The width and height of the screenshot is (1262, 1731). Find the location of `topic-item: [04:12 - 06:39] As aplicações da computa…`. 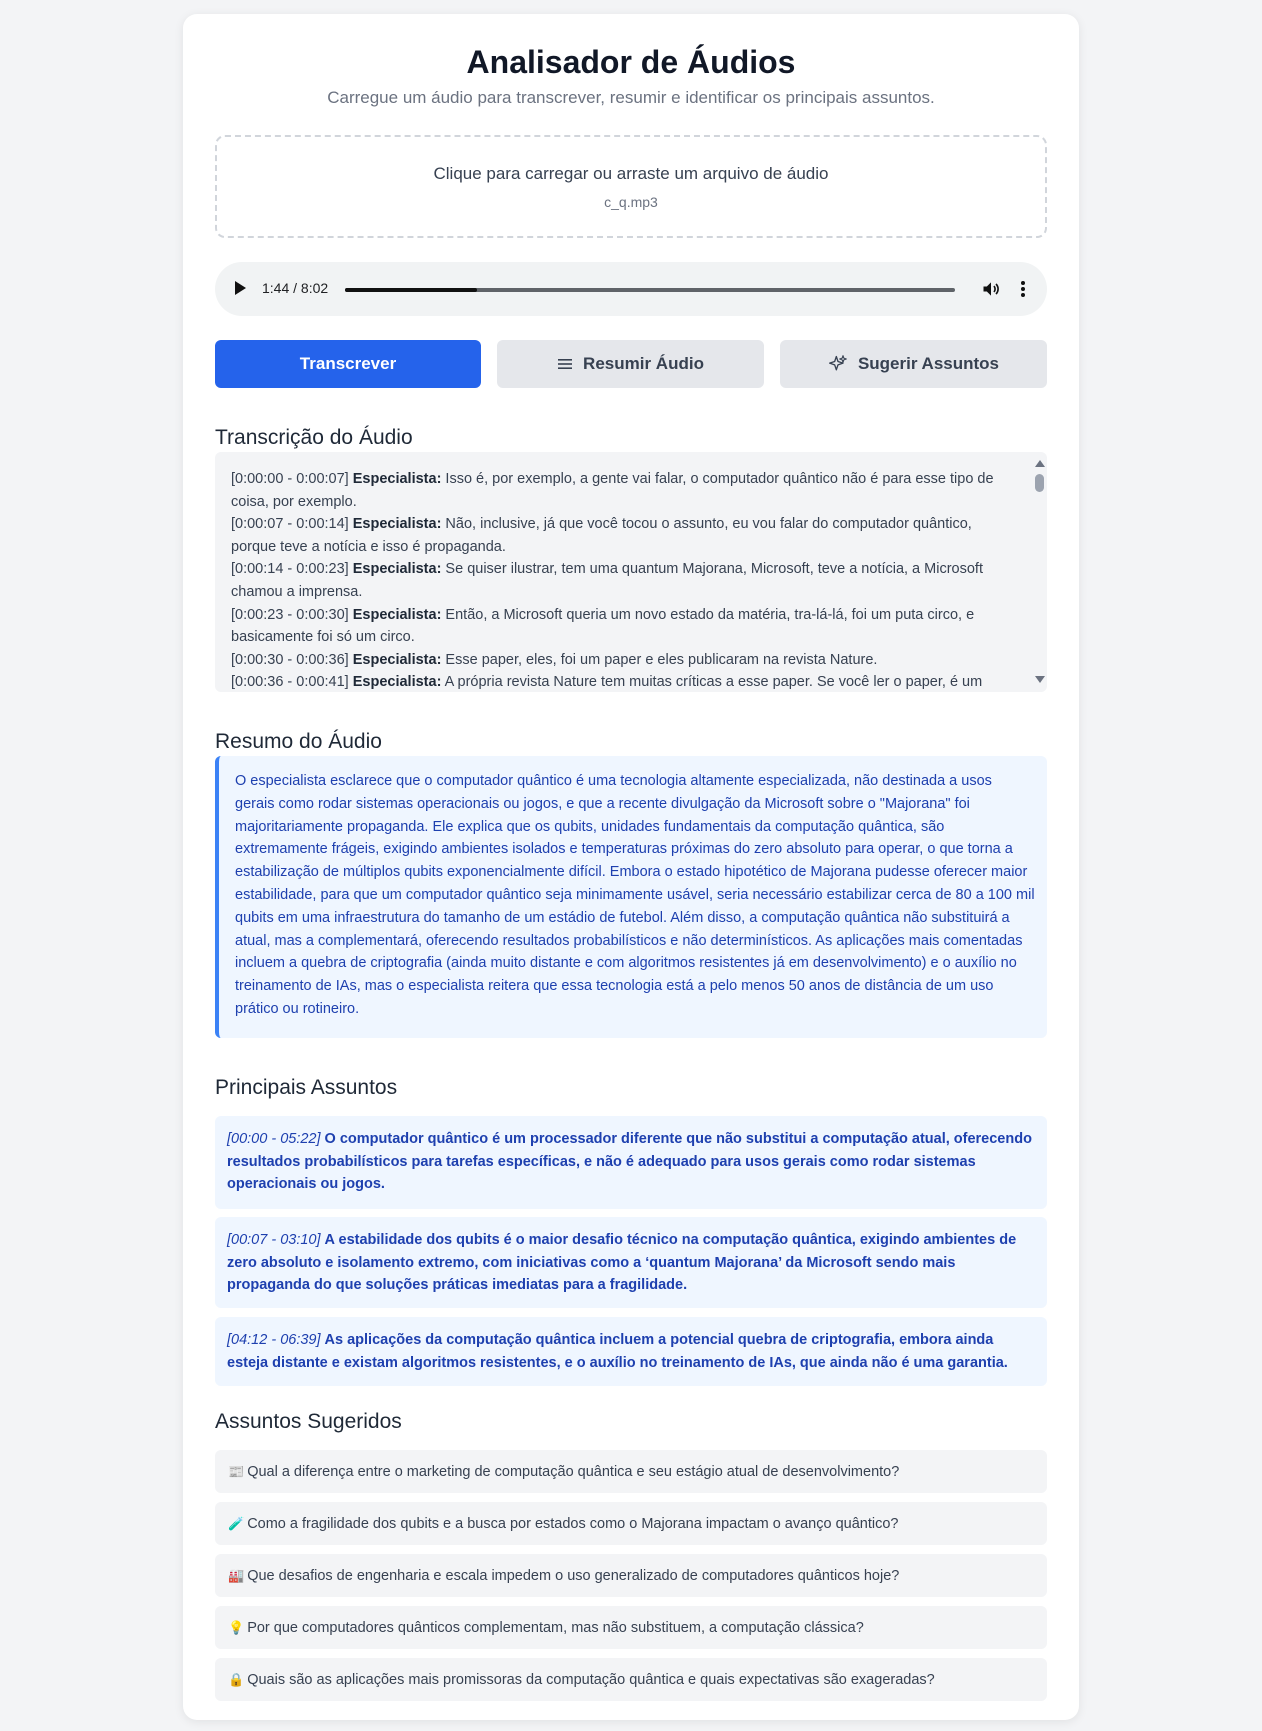

topic-item: [04:12 - 06:39] As aplicações da computa… is located at coordinates (631, 1351).